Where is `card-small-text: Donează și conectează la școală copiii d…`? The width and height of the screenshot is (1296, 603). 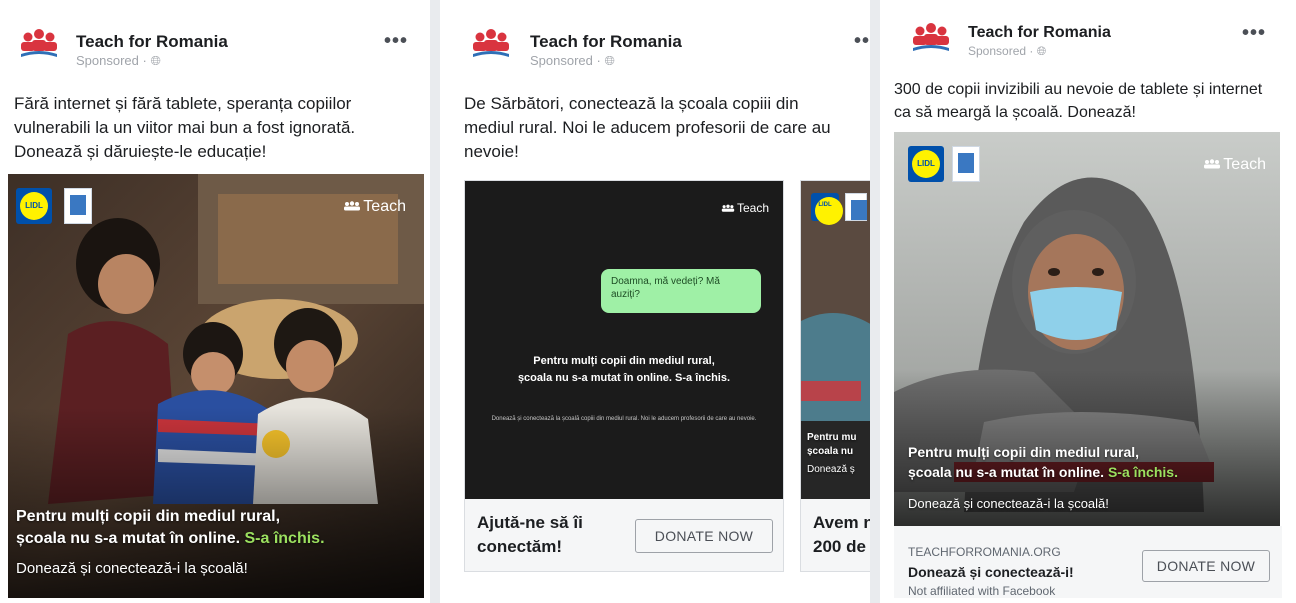
card-small-text: Donează și conectează la școală copiii d… is located at coordinates (624, 419).